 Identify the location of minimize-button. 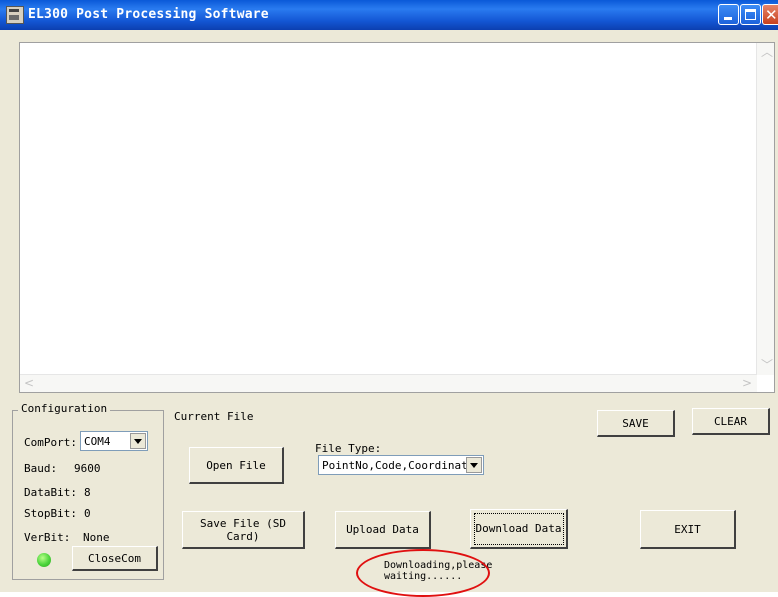
(728, 14).